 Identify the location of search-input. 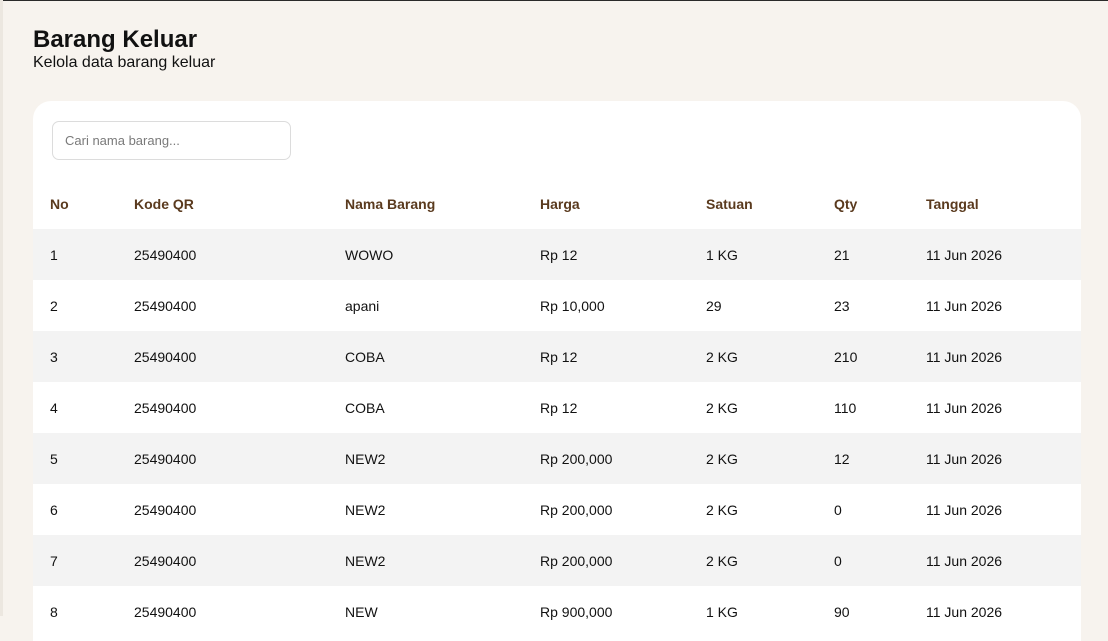
(171, 140).